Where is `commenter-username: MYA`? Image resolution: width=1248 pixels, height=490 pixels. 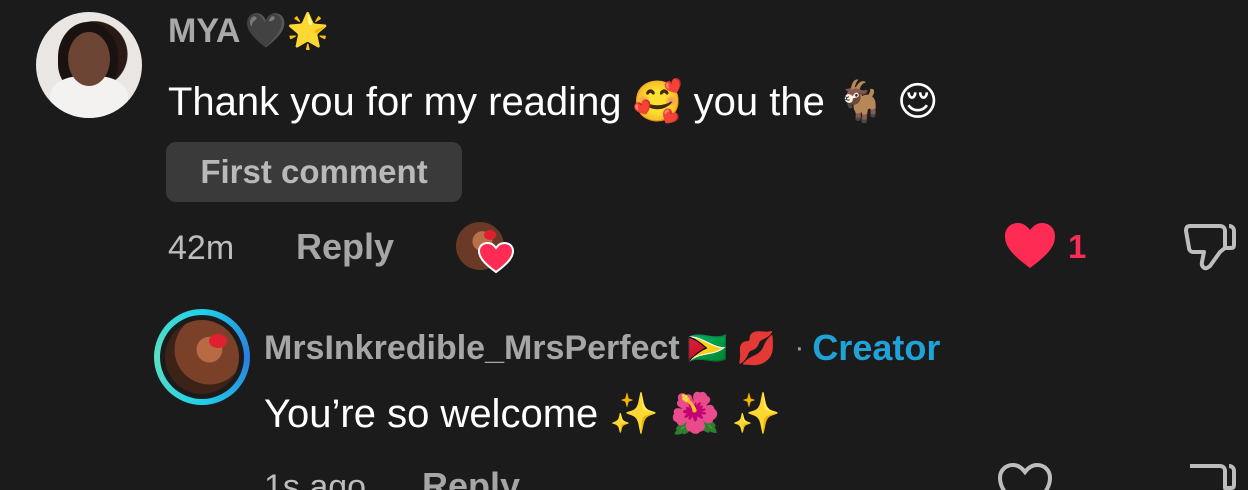 commenter-username: MYA is located at coordinates (204, 31).